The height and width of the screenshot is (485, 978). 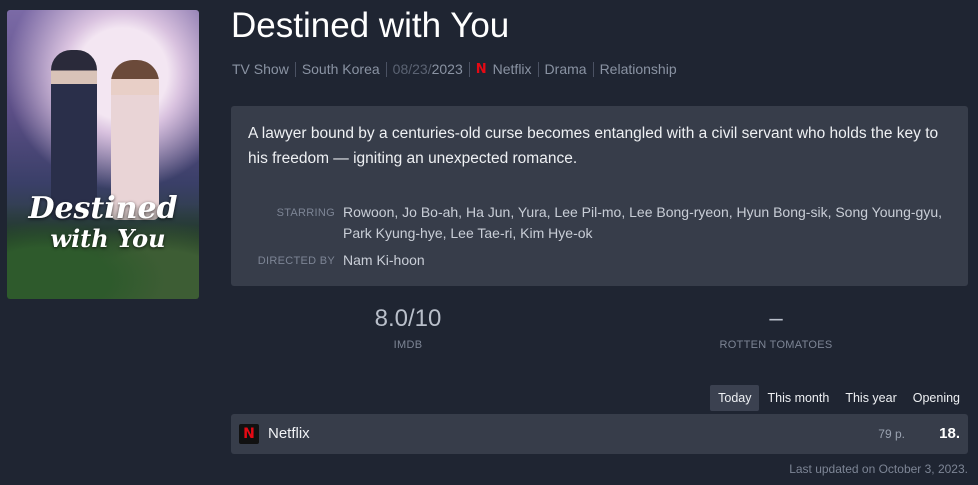 I want to click on poster-title-line2: with You, so click(x=108, y=238).